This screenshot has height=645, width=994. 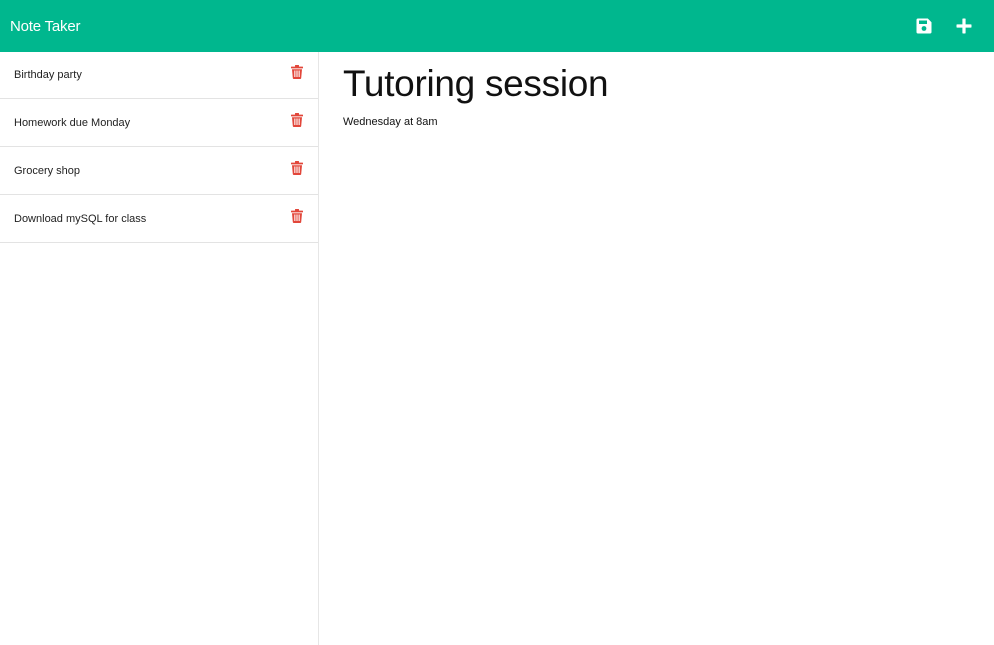 I want to click on list-item: Download mySQL for class, so click(x=159, y=219).